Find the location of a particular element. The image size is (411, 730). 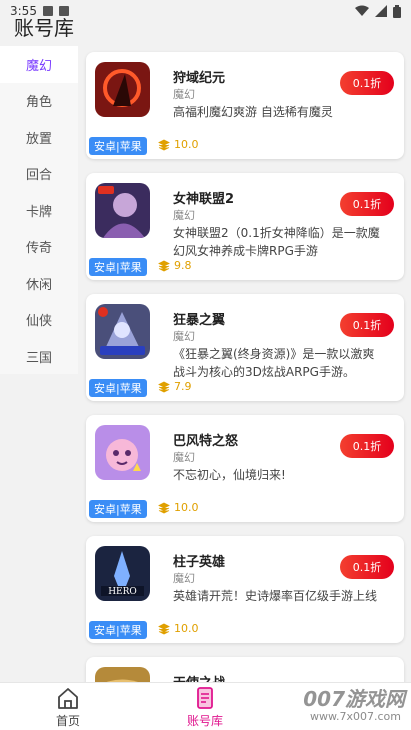

sidebar-item-label: 角色 is located at coordinates (38, 103).